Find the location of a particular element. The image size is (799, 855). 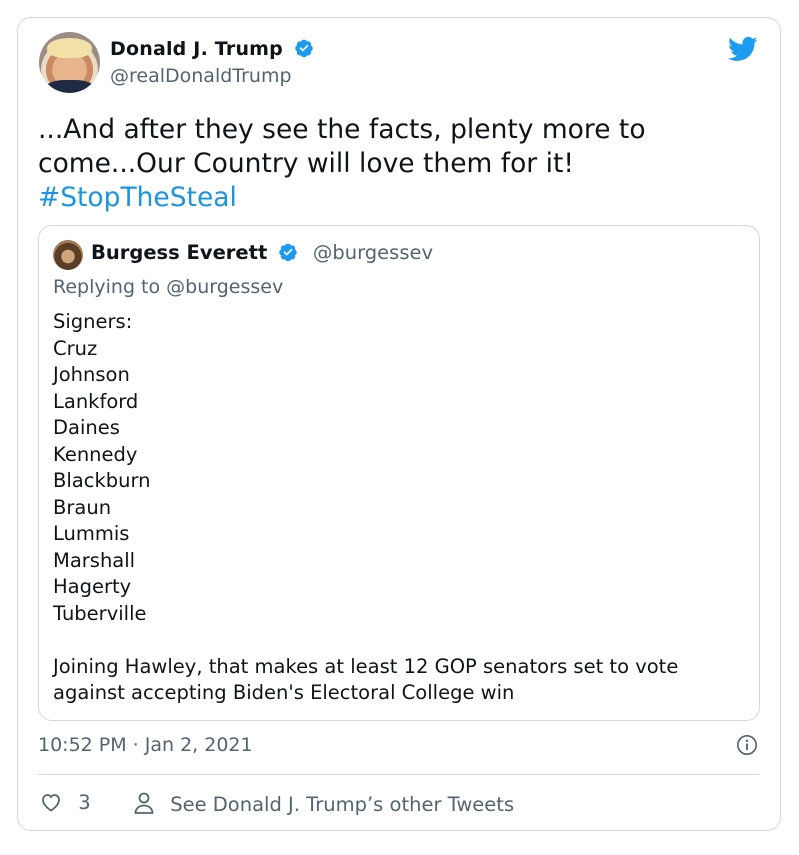

like-button: 3 is located at coordinates (64, 802).